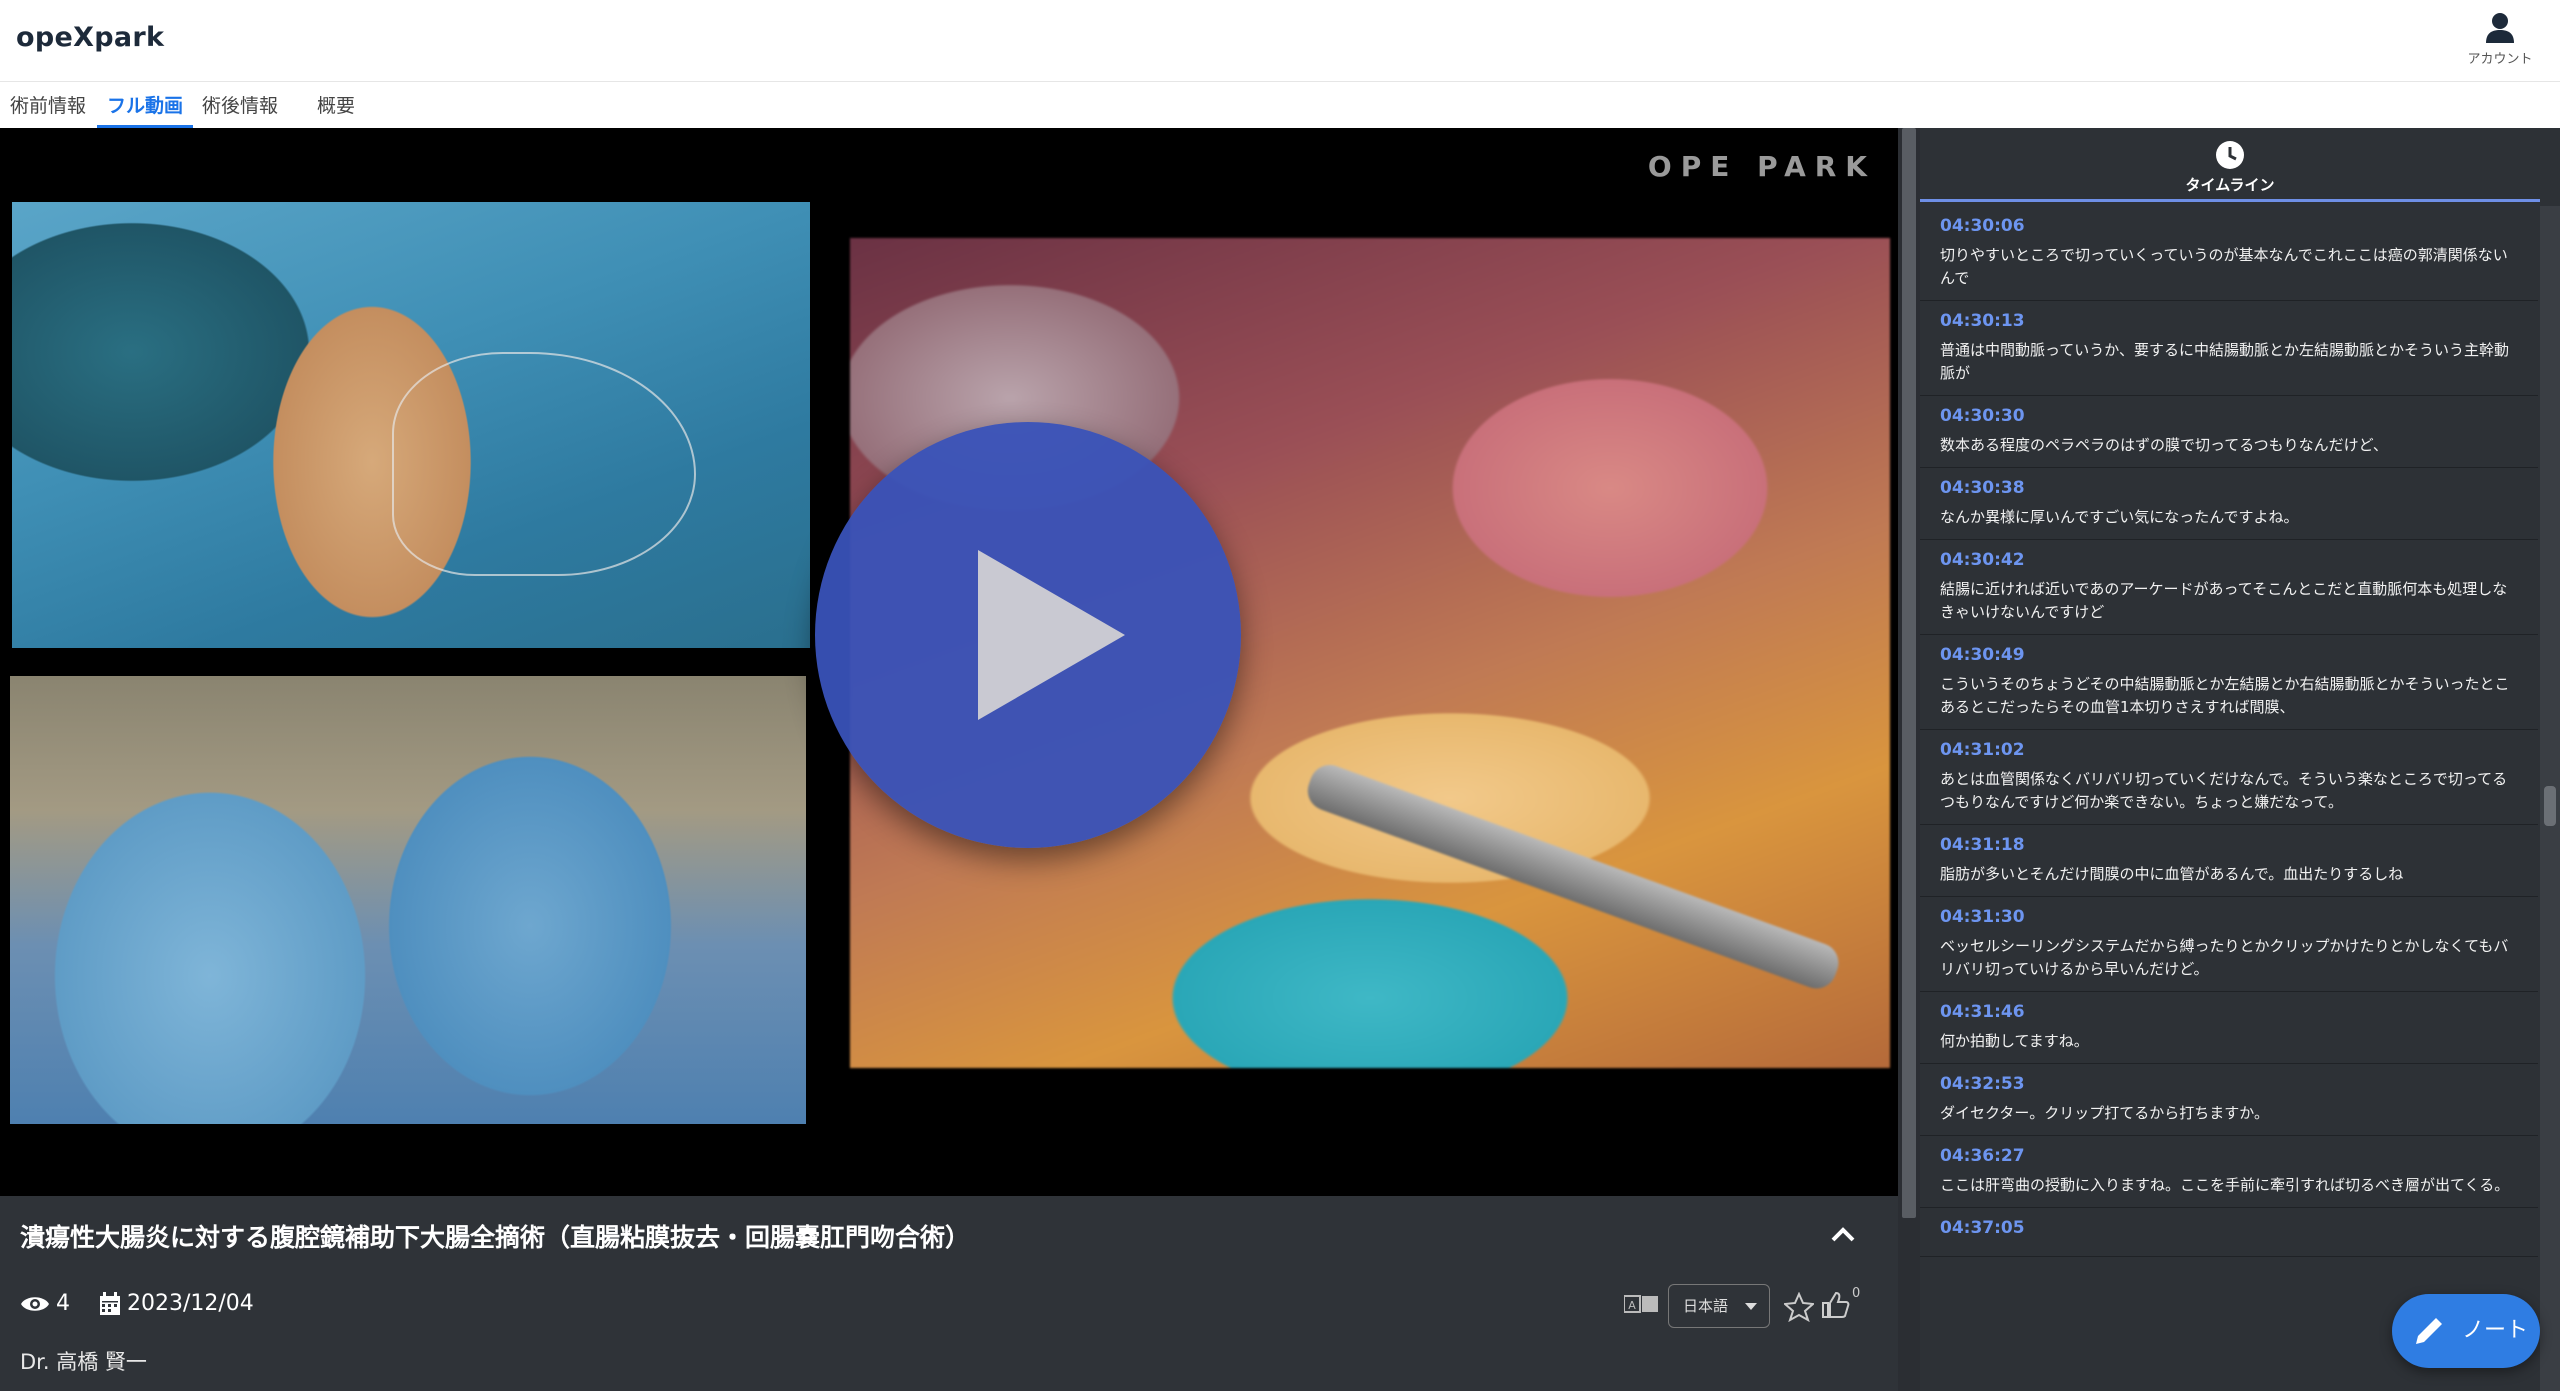 This screenshot has height=1391, width=2560. I want to click on app-logo: opeXpark, so click(90, 37).